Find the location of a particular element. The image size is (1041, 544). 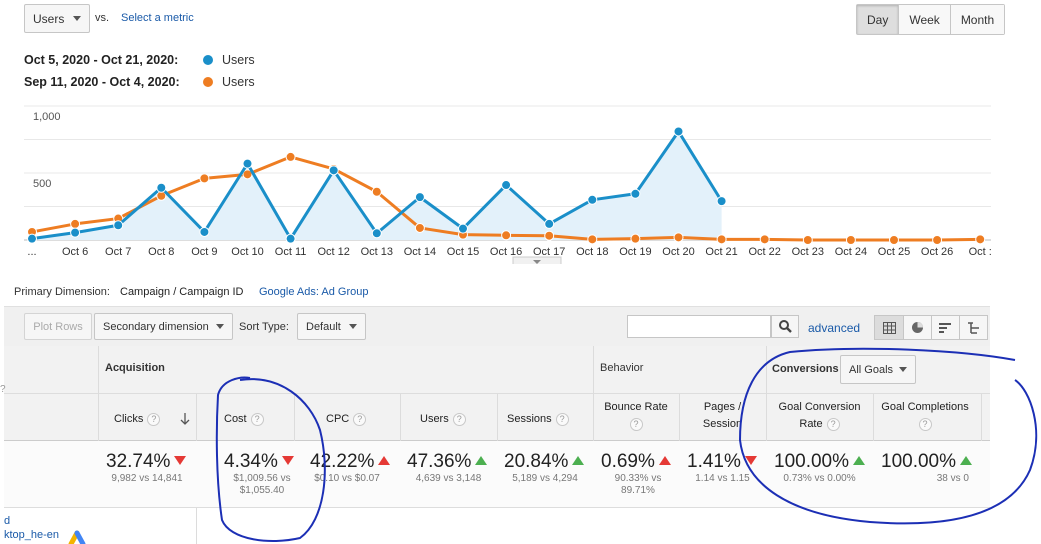

column-header-users: Users? is located at coordinates (448, 419).